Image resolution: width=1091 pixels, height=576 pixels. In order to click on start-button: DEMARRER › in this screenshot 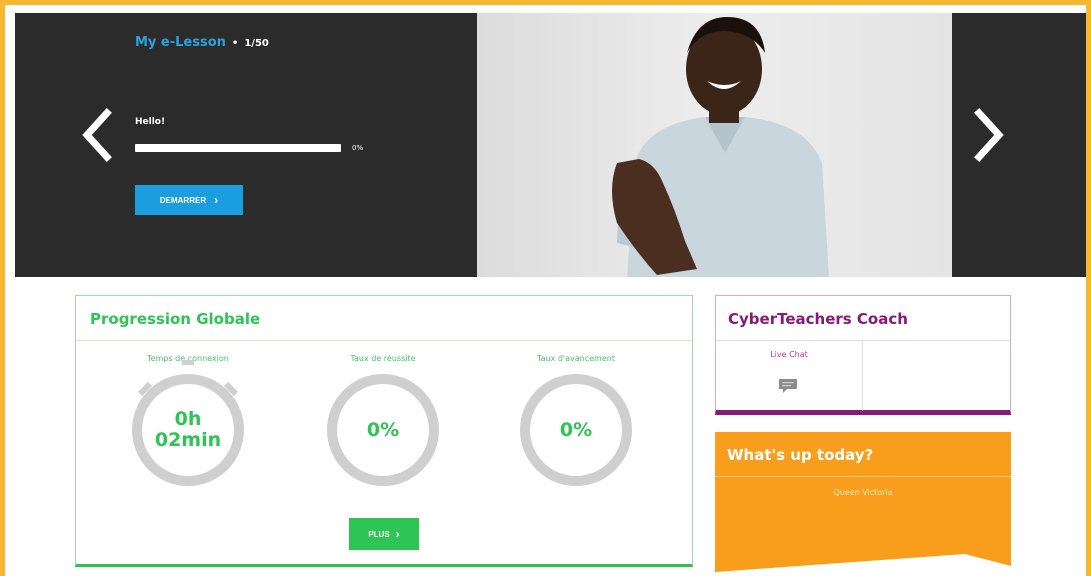, I will do `click(189, 200)`.